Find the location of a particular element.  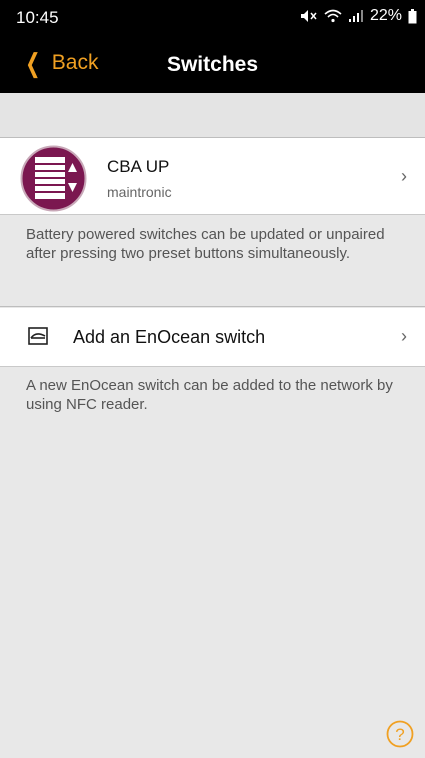

add-enocean-switch-row: Add an EnOcean switch › is located at coordinates (212, 337).